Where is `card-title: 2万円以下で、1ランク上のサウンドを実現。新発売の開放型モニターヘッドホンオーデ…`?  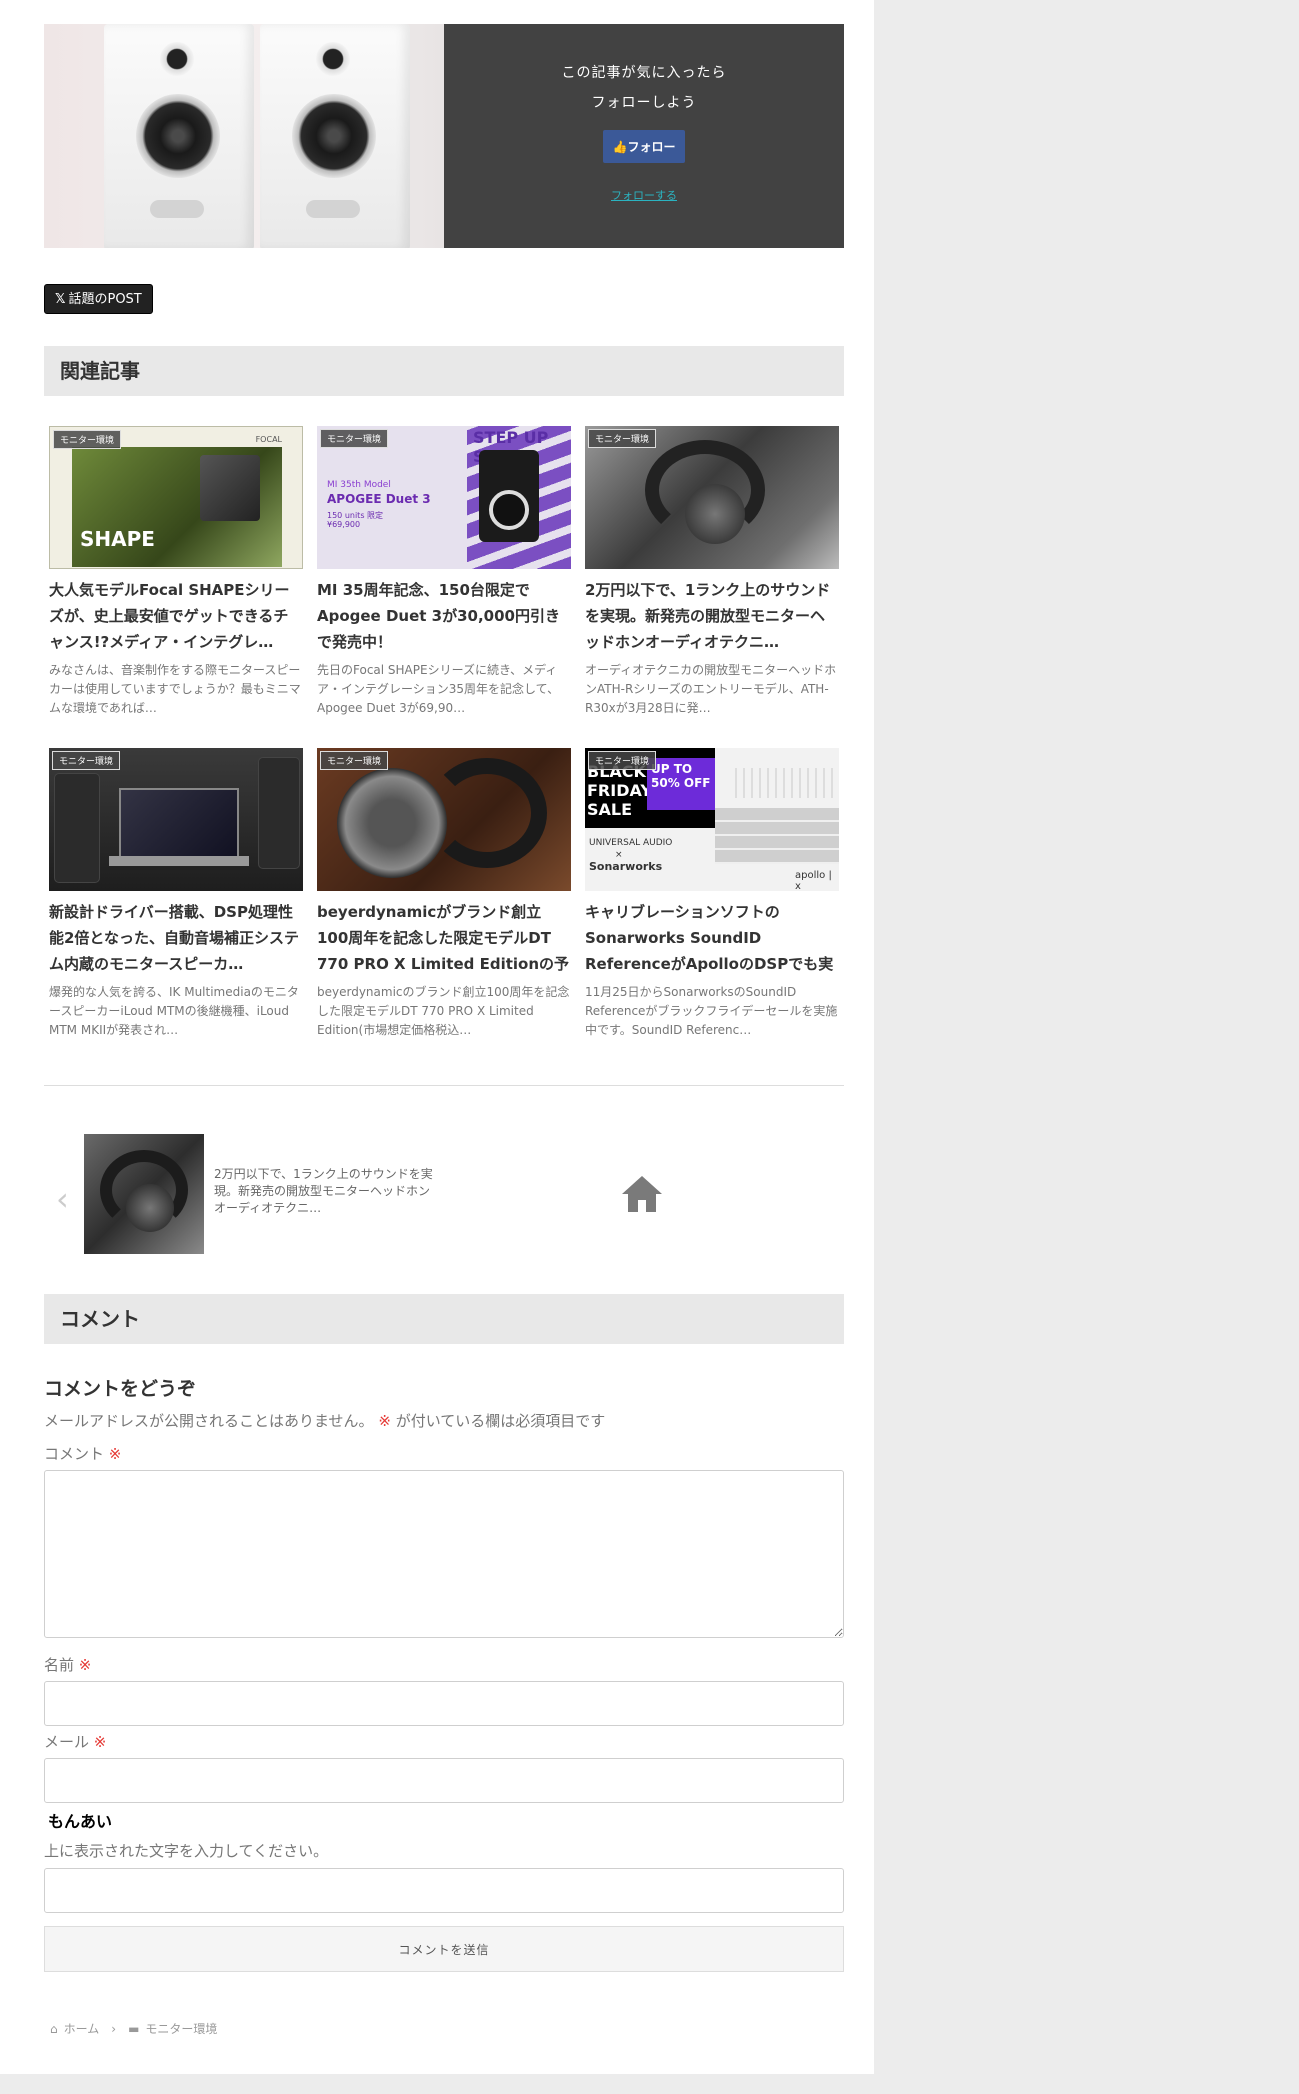 card-title: 2万円以下で、1ランク上のサウンドを実現。新発売の開放型モニターヘッドホンオーデ… is located at coordinates (712, 616).